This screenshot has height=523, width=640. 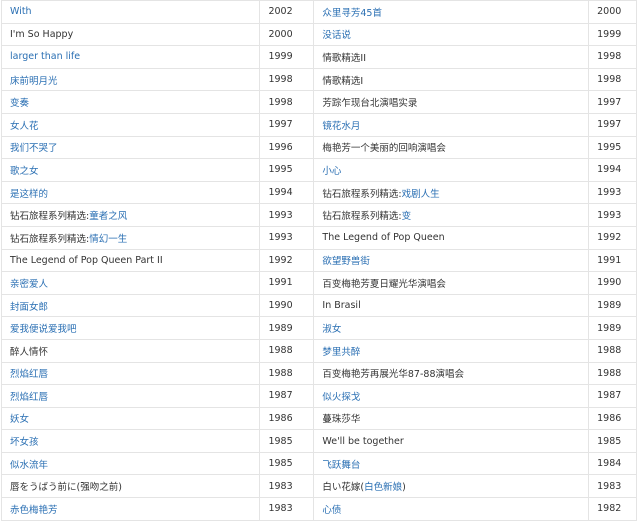 I want to click on album-link: 小心, so click(x=331, y=171).